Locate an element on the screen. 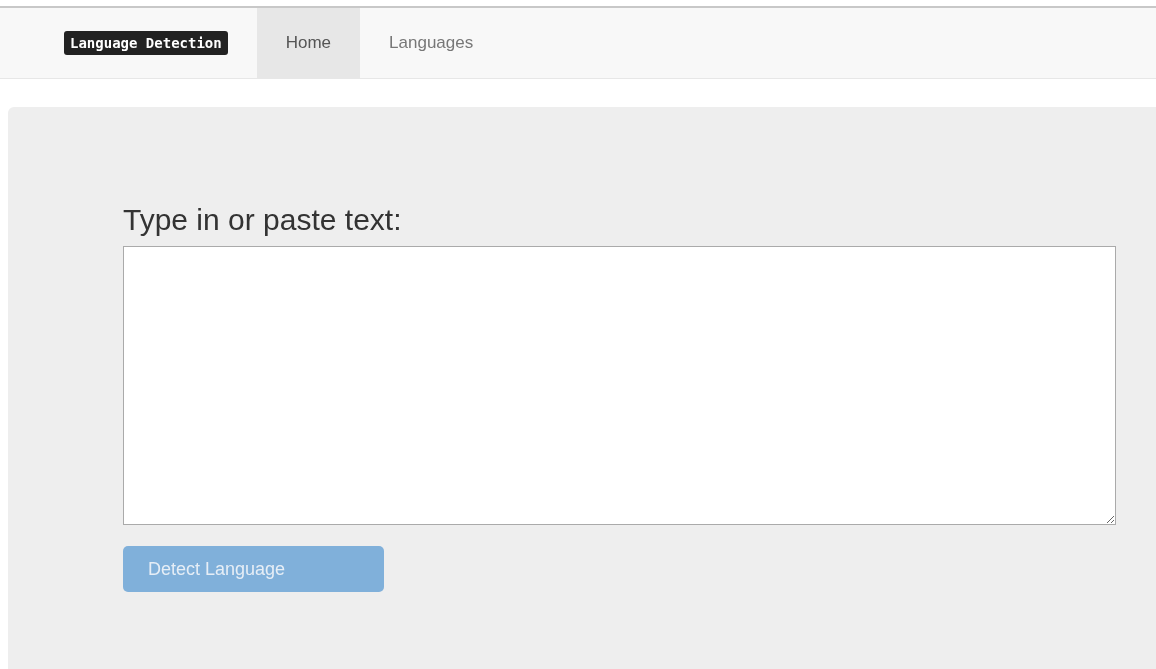 Image resolution: width=1156 pixels, height=669 pixels. brand-label: Language Detection is located at coordinates (146, 43).